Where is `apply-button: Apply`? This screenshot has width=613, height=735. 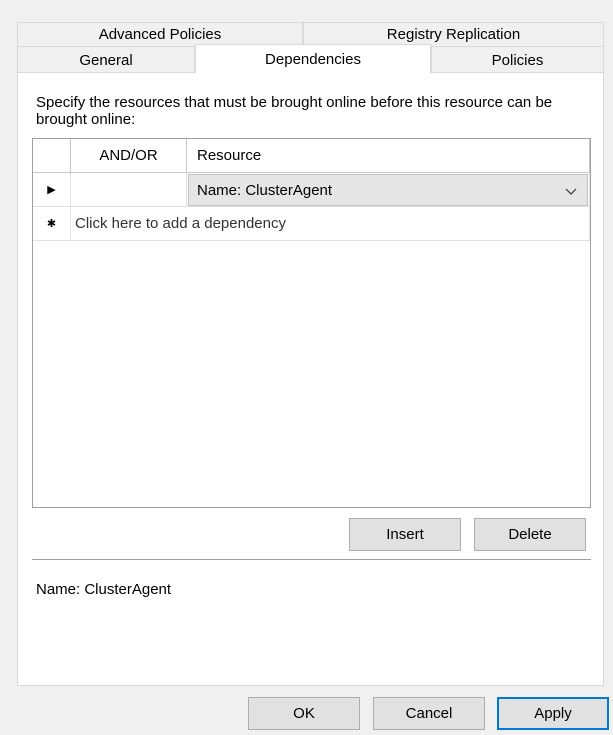
apply-button: Apply is located at coordinates (553, 713).